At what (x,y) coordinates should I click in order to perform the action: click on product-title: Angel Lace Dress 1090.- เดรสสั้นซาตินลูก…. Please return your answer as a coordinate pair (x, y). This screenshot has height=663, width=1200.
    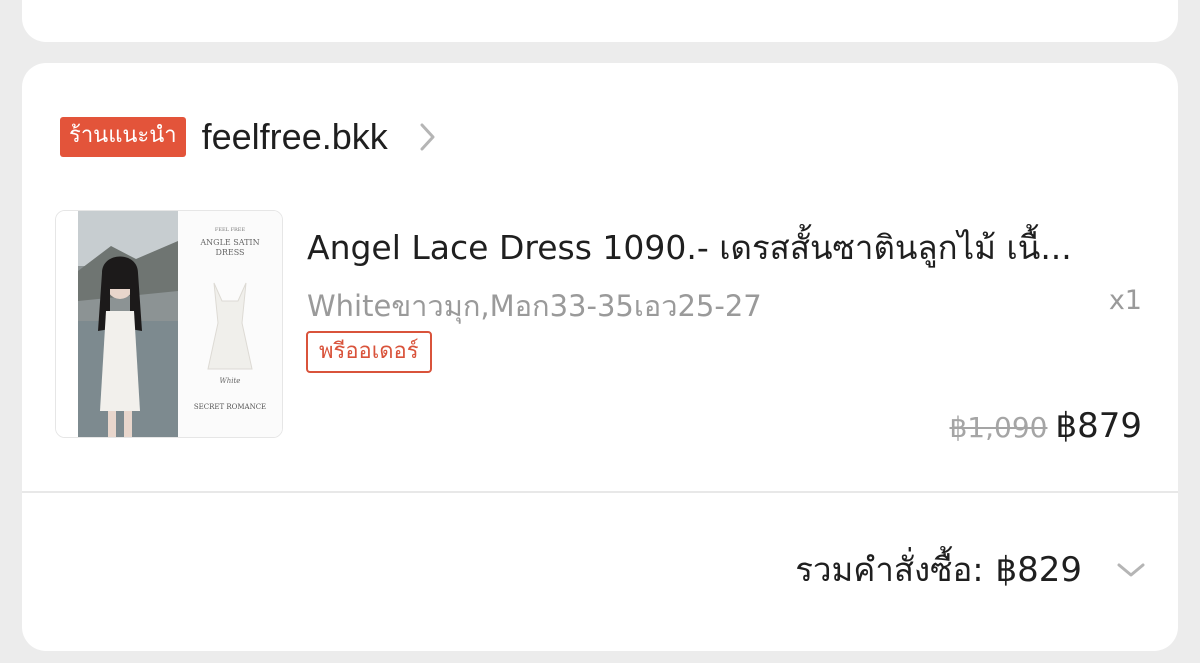
    Looking at the image, I should click on (727, 247).